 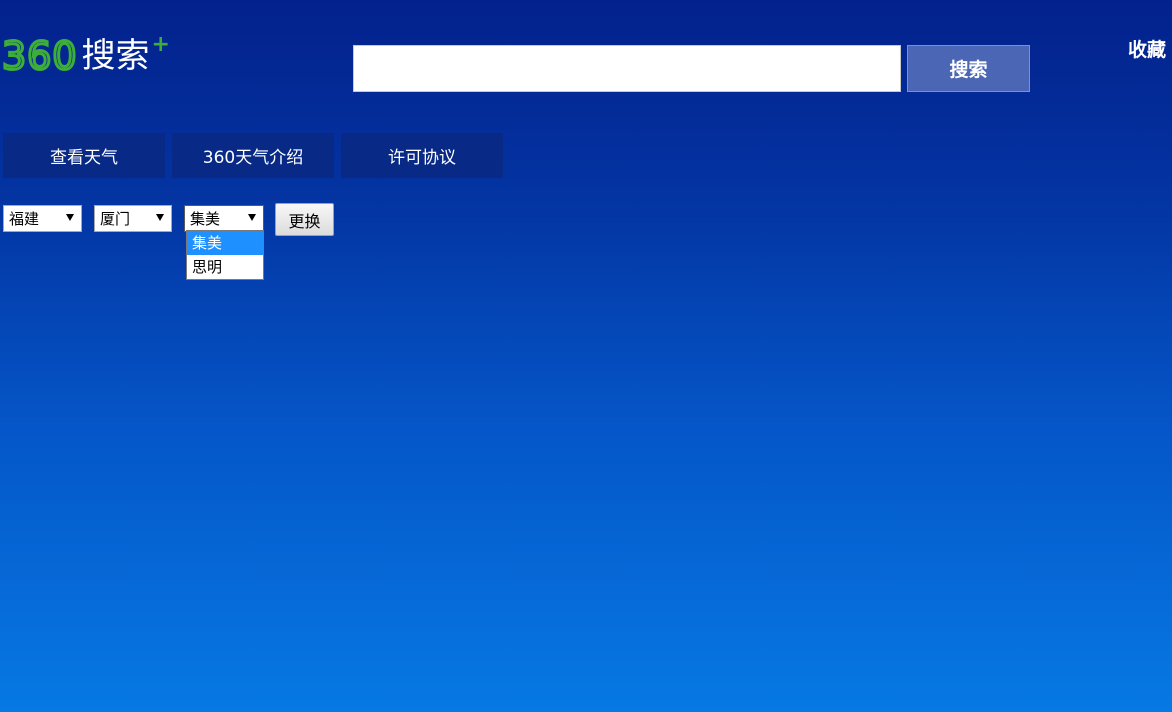 I want to click on logo-number: 360, so click(x=40, y=56).